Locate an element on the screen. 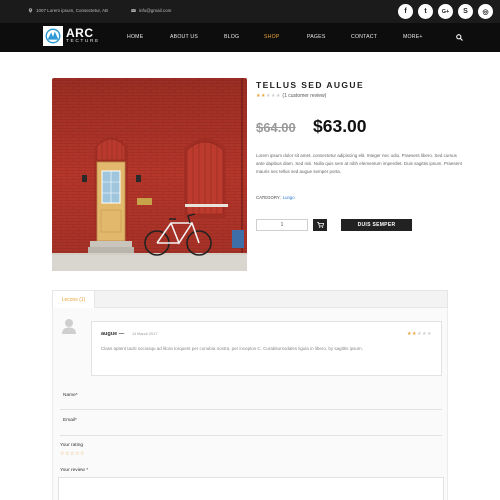 The height and width of the screenshot is (500, 500). your-review-label: Your review * is located at coordinates (74, 470).